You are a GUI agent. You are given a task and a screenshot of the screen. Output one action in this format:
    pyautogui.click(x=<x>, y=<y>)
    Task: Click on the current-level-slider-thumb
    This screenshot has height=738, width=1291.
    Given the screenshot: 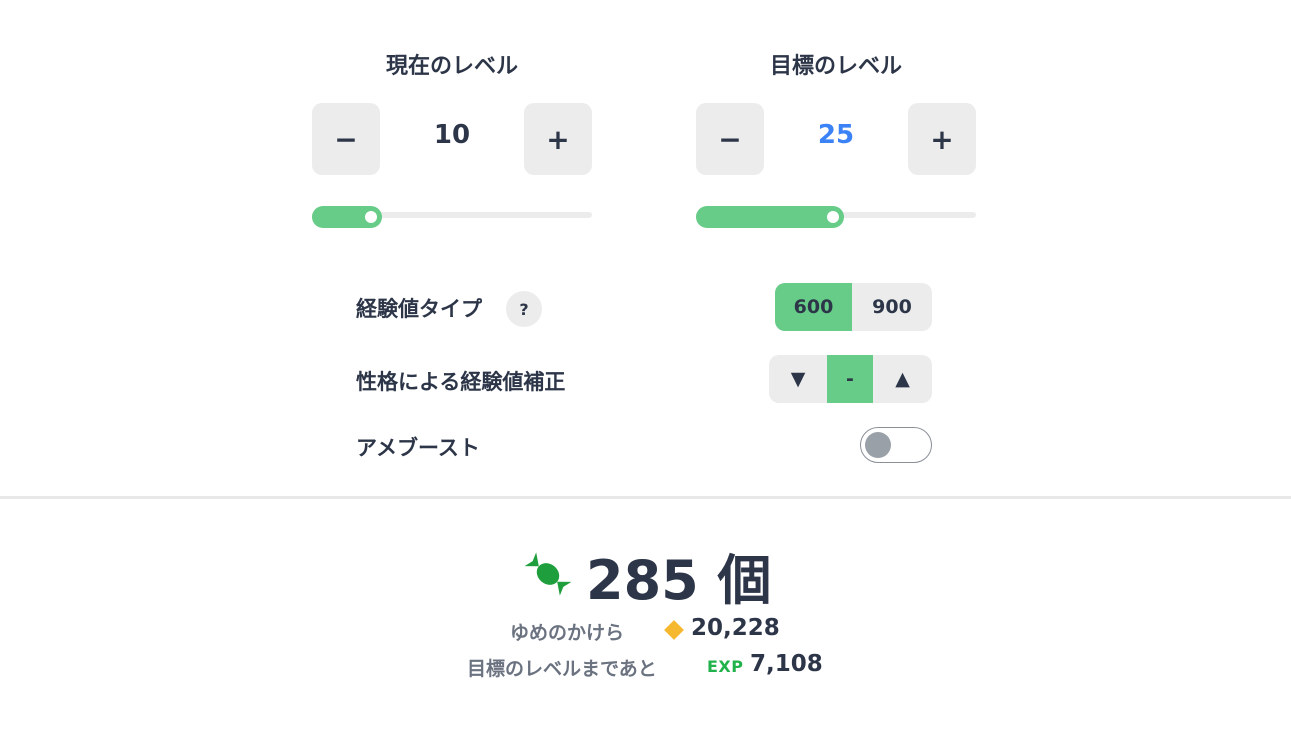 What is the action you would take?
    pyautogui.click(x=370, y=217)
    